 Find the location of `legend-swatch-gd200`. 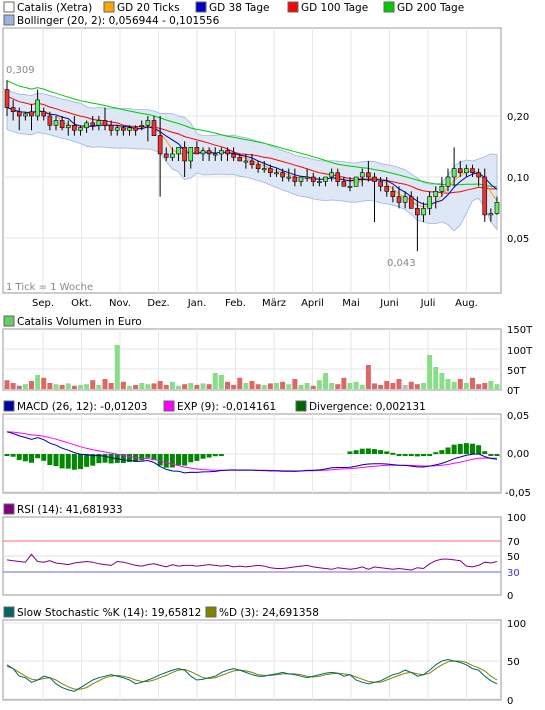

legend-swatch-gd200 is located at coordinates (389, 7).